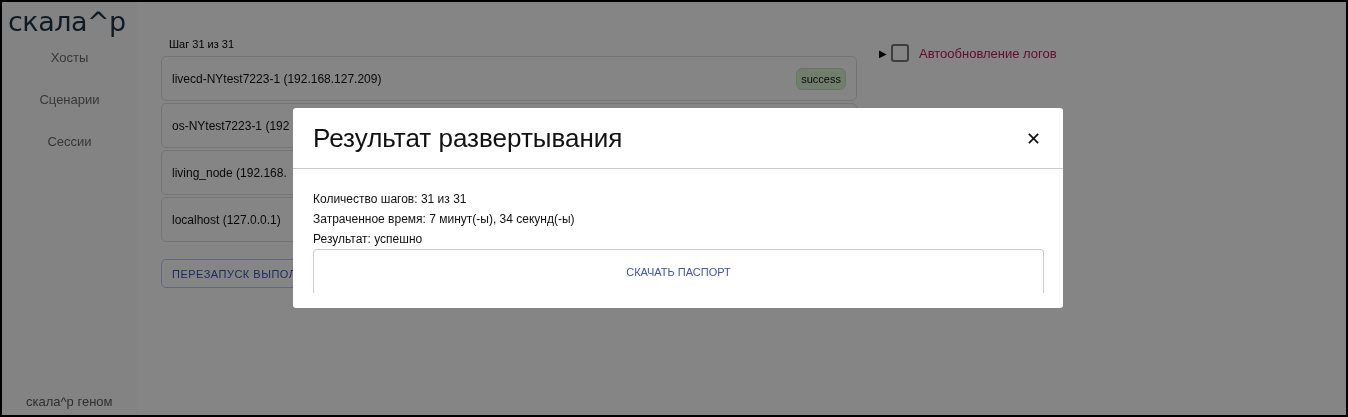  I want to click on host-name: living_node (192.168., so click(229, 172).